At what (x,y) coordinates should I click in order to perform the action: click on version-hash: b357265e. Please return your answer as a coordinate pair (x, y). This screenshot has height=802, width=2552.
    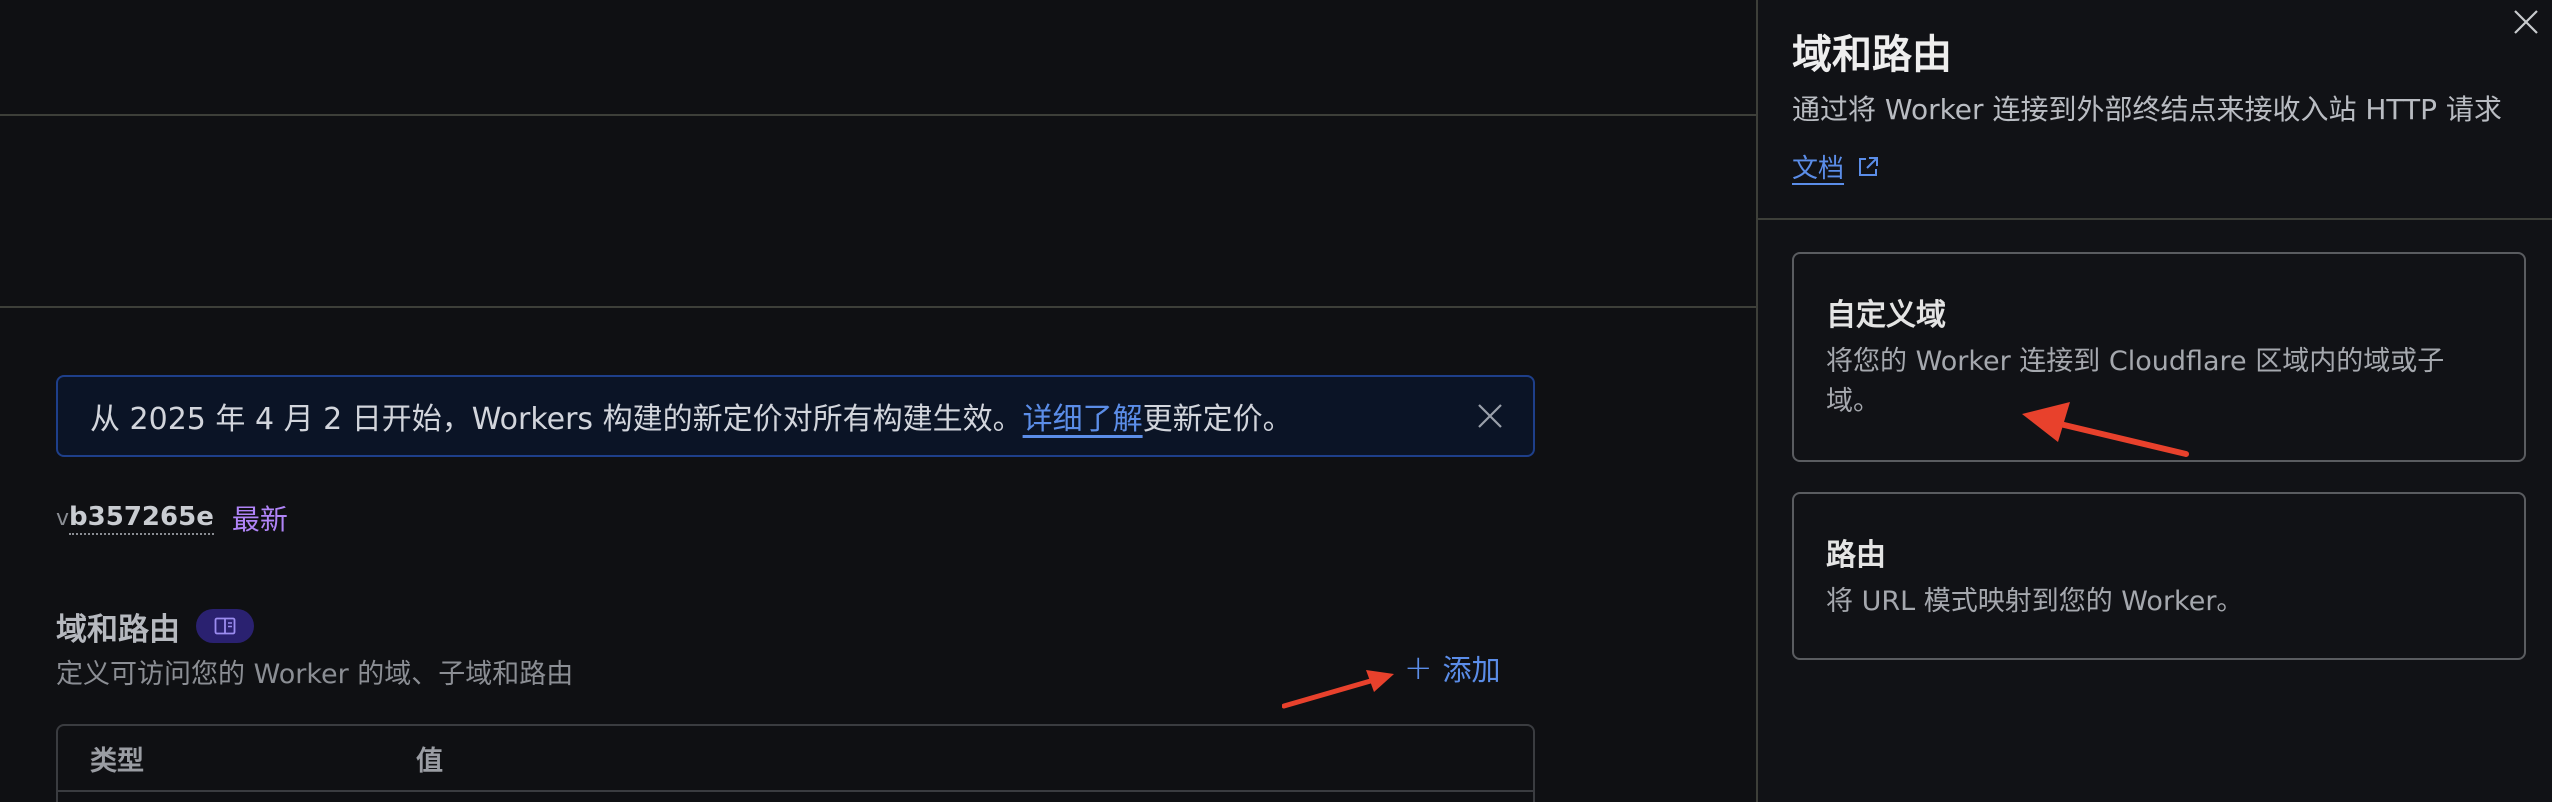
    Looking at the image, I should click on (141, 518).